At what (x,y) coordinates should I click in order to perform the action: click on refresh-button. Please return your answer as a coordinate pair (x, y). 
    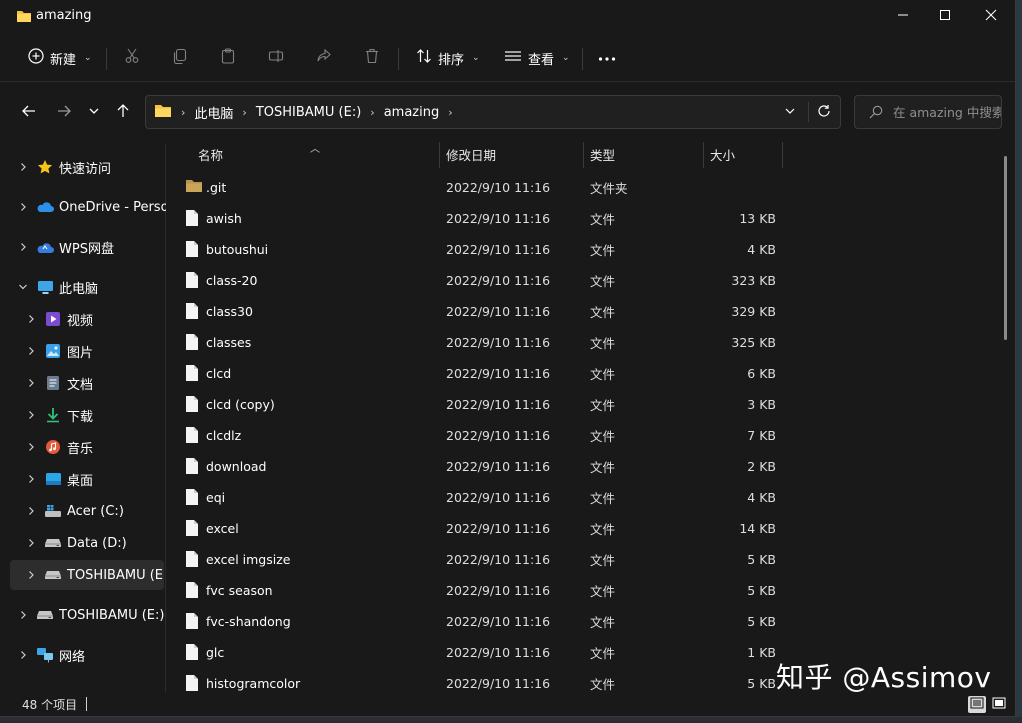
    Looking at the image, I should click on (824, 112).